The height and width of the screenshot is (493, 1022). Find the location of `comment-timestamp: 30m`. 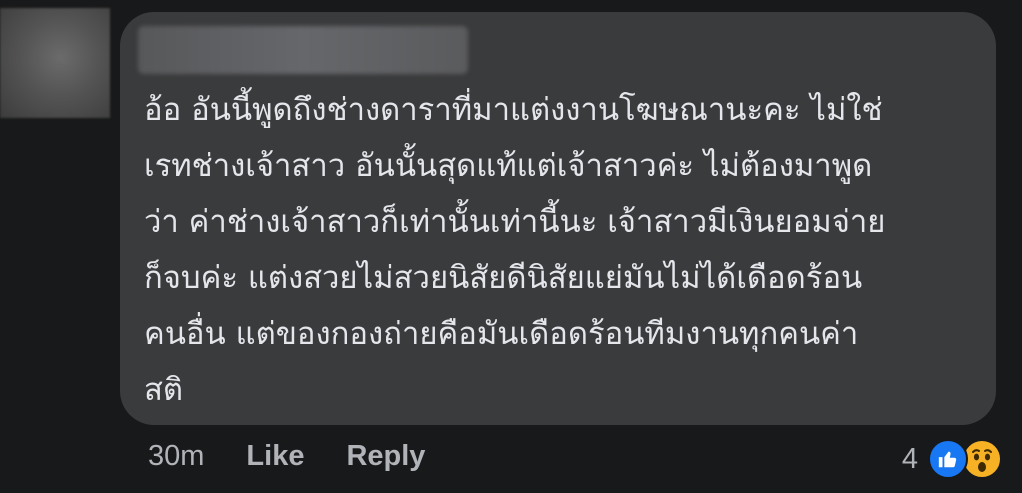

comment-timestamp: 30m is located at coordinates (176, 456).